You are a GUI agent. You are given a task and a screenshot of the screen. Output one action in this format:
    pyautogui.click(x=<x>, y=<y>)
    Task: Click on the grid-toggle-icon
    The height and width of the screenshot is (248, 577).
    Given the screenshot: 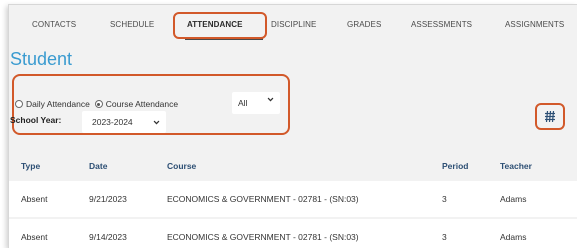 What is the action you would take?
    pyautogui.click(x=550, y=116)
    